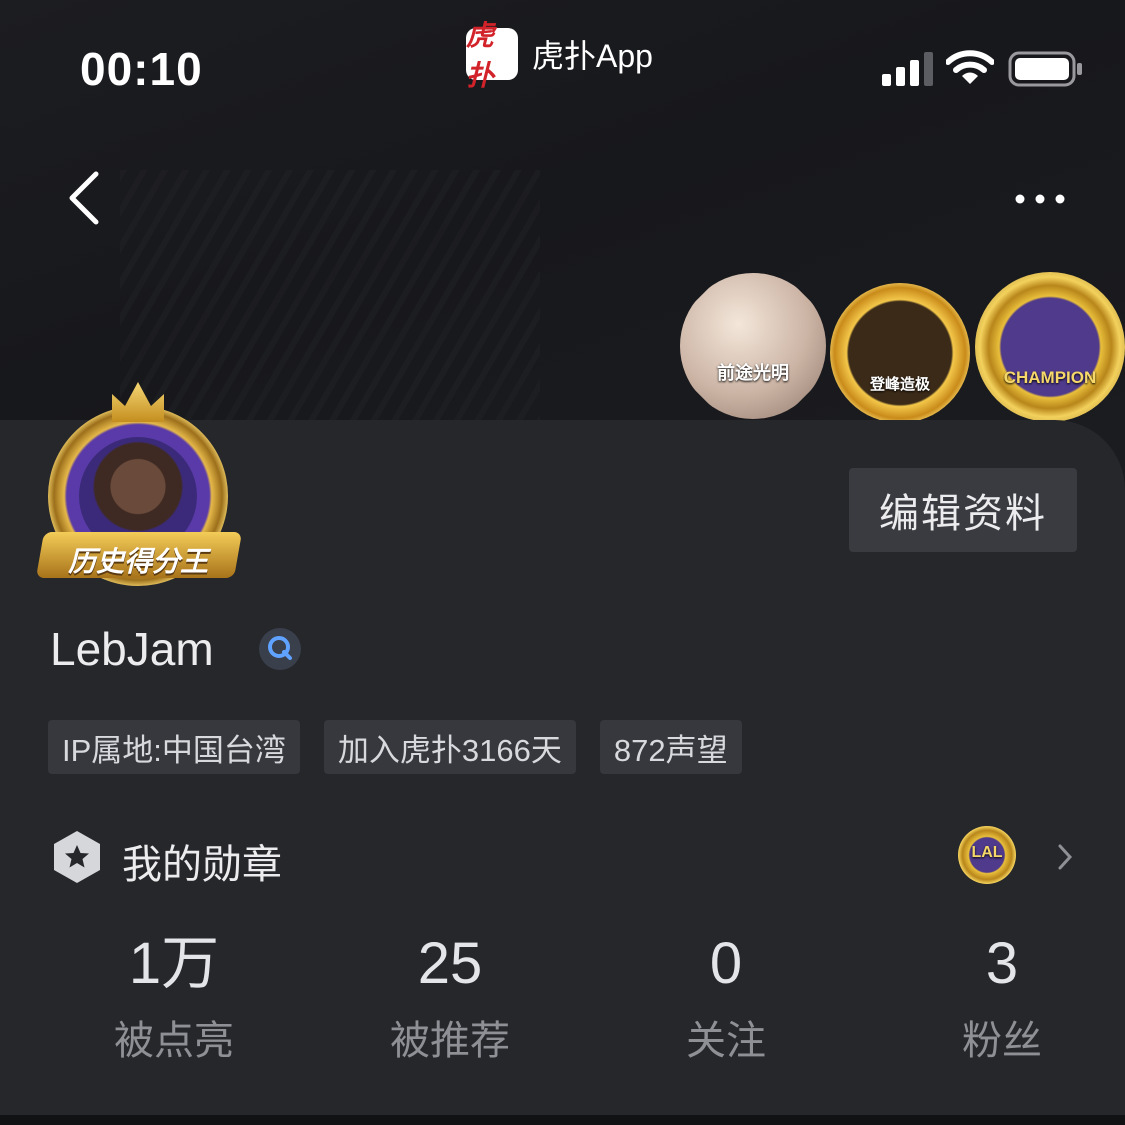 Image resolution: width=1125 pixels, height=1125 pixels. What do you see at coordinates (492, 55) in the screenshot?
I see `hupu-logo-icon: 虎扑` at bounding box center [492, 55].